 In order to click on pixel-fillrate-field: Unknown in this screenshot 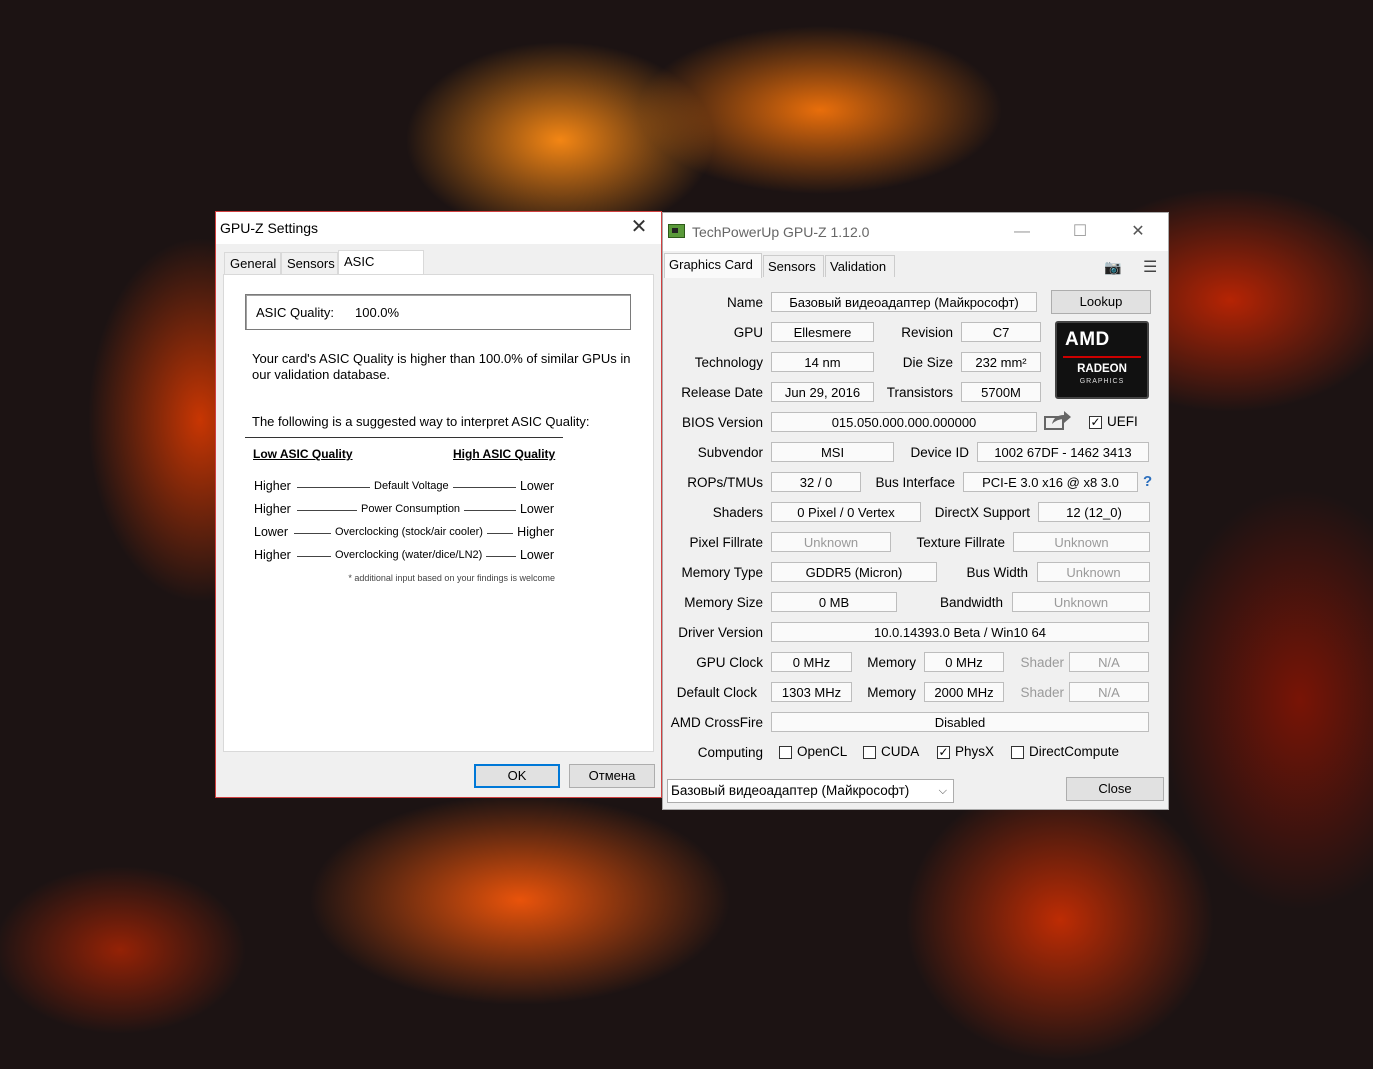, I will do `click(831, 542)`.